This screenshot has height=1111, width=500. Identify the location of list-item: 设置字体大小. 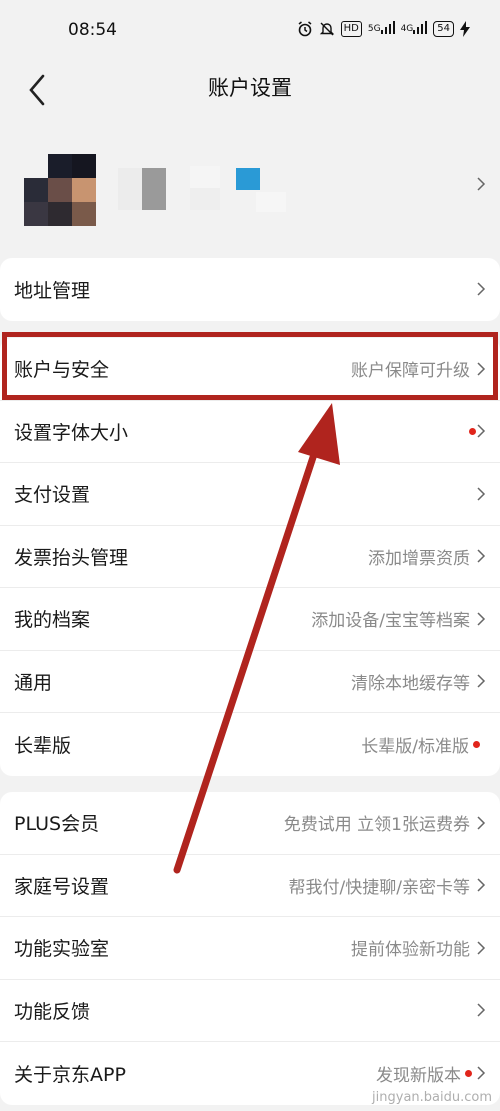
(250, 432).